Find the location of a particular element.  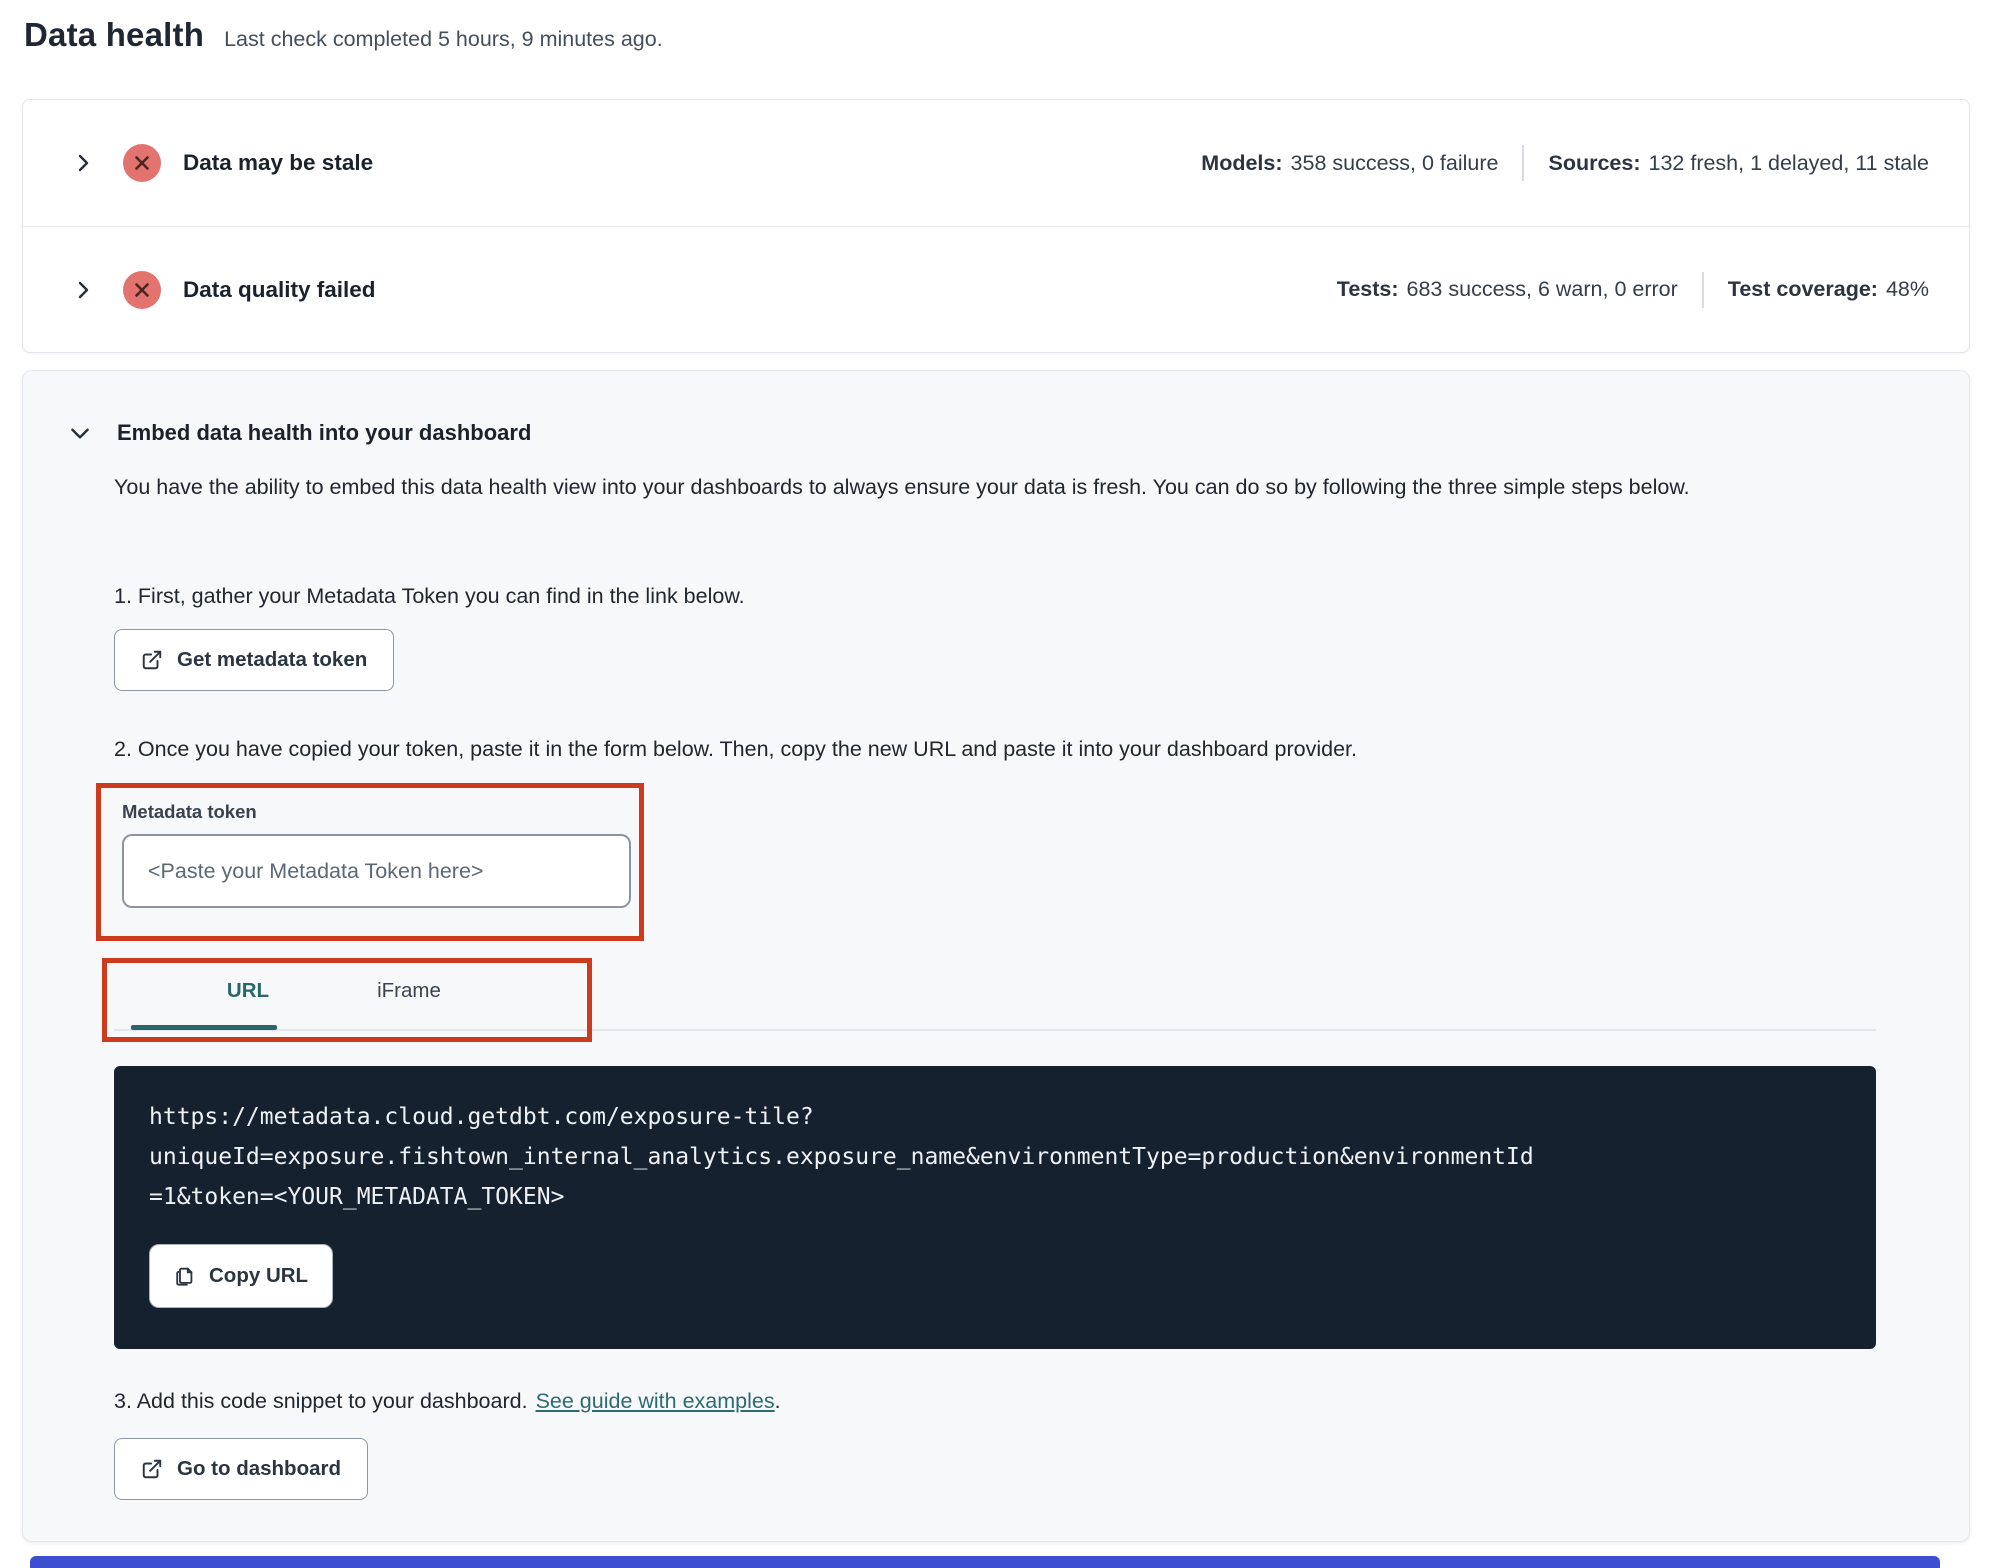

page-title: Data health is located at coordinates (114, 34).